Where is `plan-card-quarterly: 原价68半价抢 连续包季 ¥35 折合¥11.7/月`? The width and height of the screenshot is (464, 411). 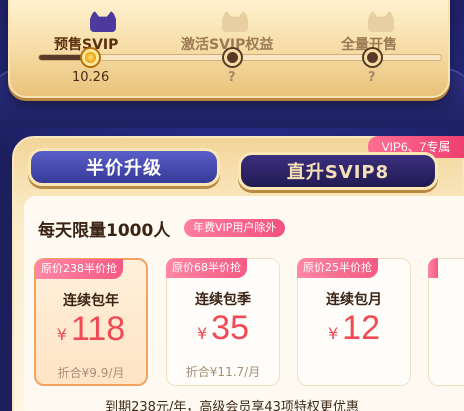
plan-card-quarterly: 原价68半价抢 连续包季 ¥35 折合¥11.7/月 is located at coordinates (223, 322).